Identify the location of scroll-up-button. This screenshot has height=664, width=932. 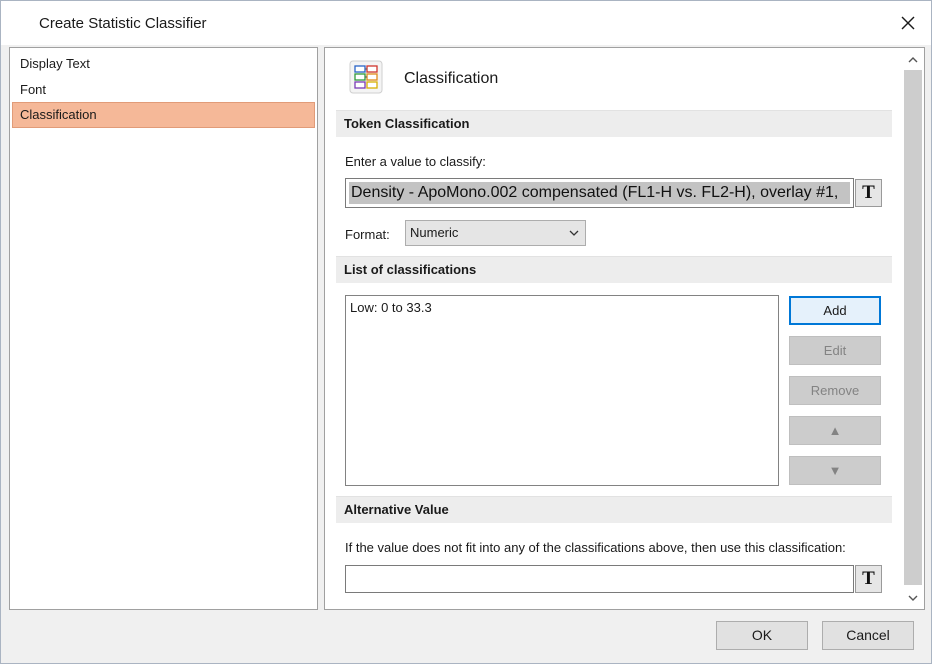
(913, 59).